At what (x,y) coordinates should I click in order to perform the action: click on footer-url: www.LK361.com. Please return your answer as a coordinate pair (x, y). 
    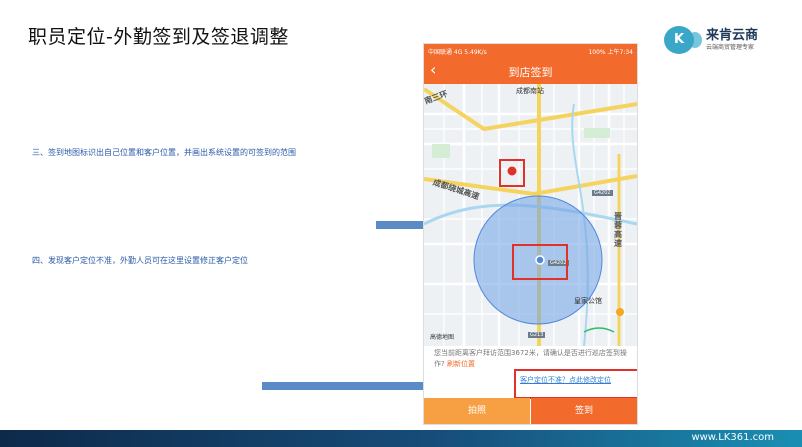
    Looking at the image, I should click on (732, 437).